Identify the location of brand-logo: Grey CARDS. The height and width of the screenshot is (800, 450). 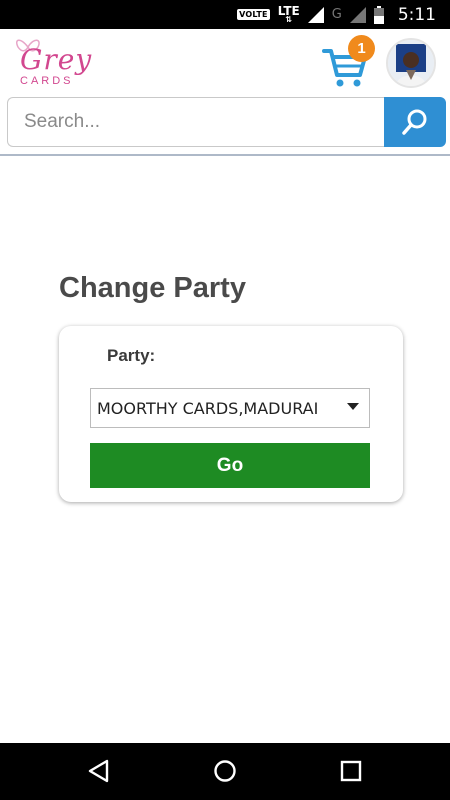
(54, 63).